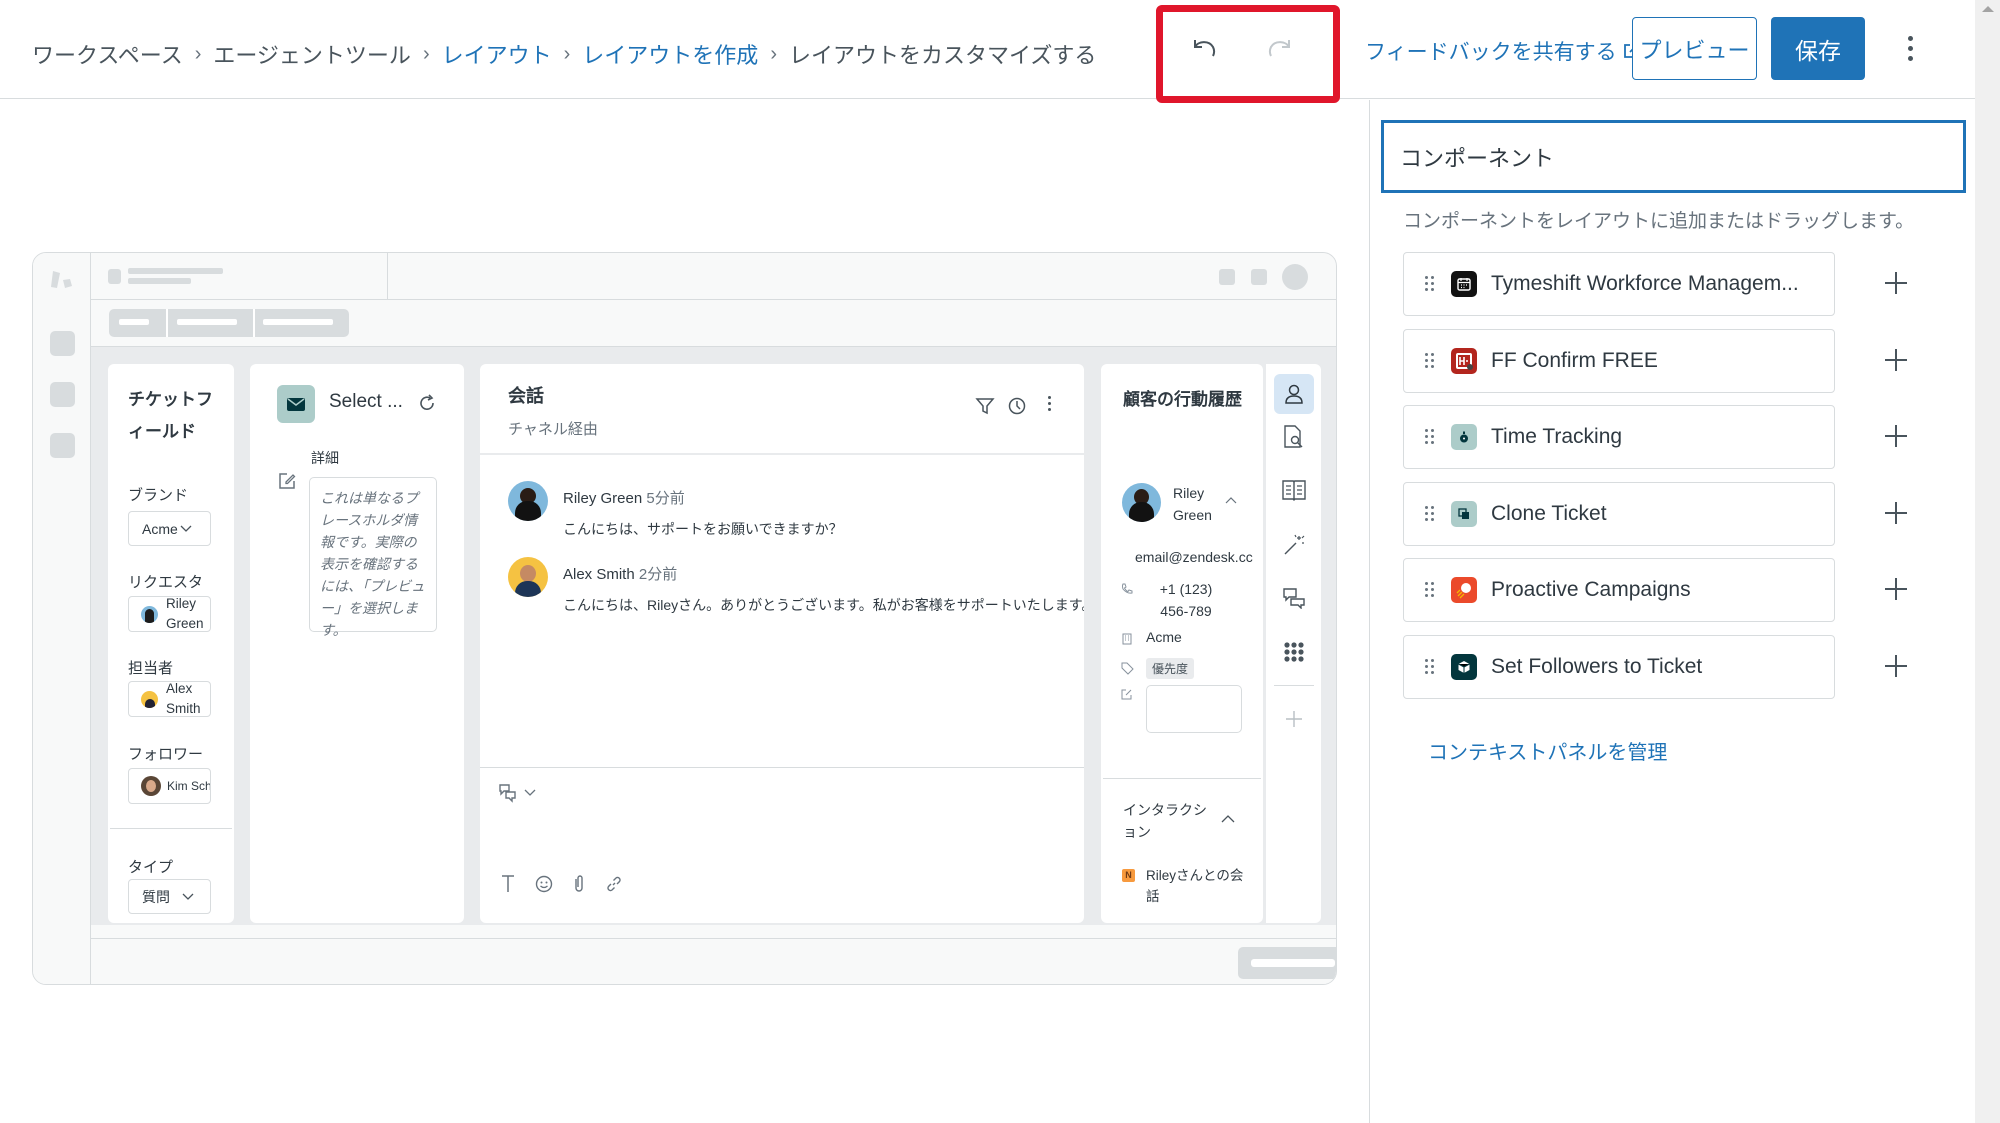  I want to click on customer-note-input, so click(1194, 709).